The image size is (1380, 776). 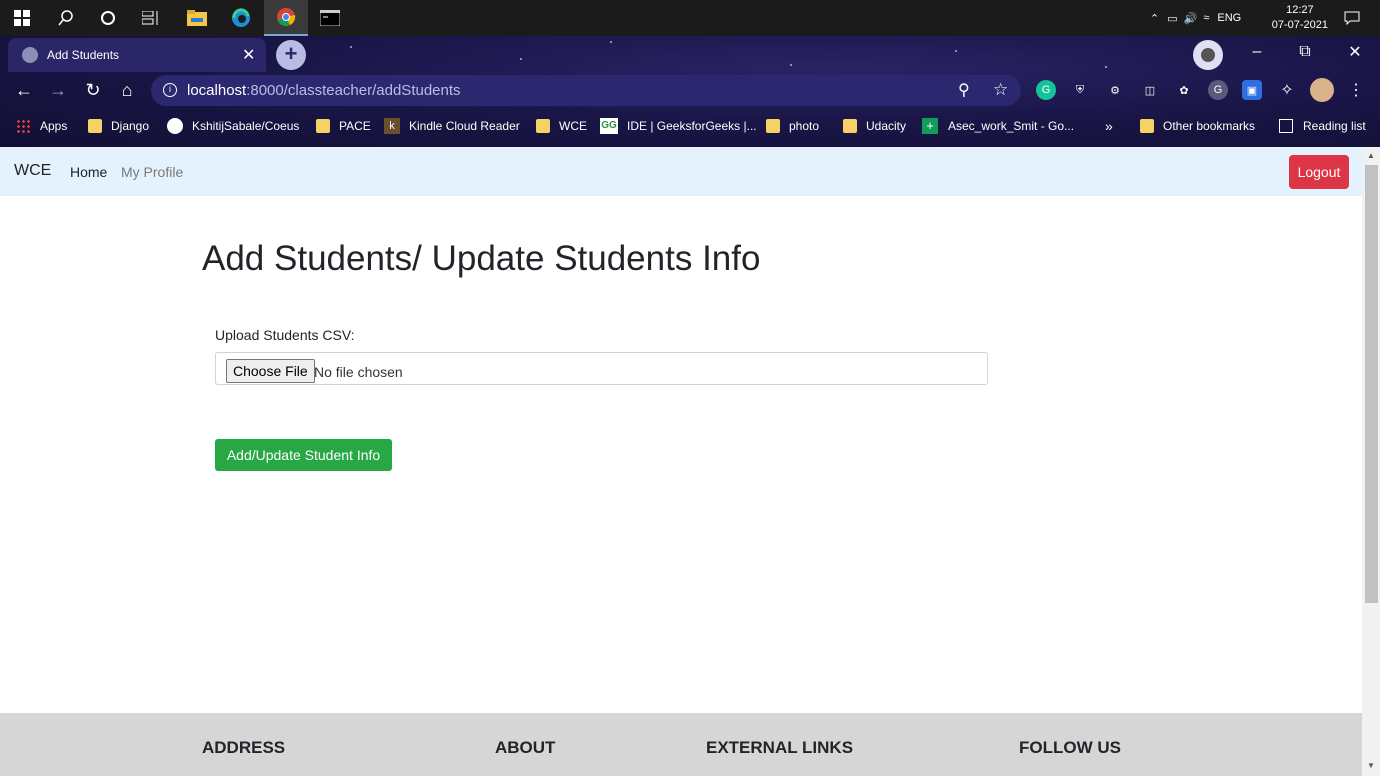 What do you see at coordinates (303, 455) in the screenshot?
I see `add-update-button: Add/Update Student Info` at bounding box center [303, 455].